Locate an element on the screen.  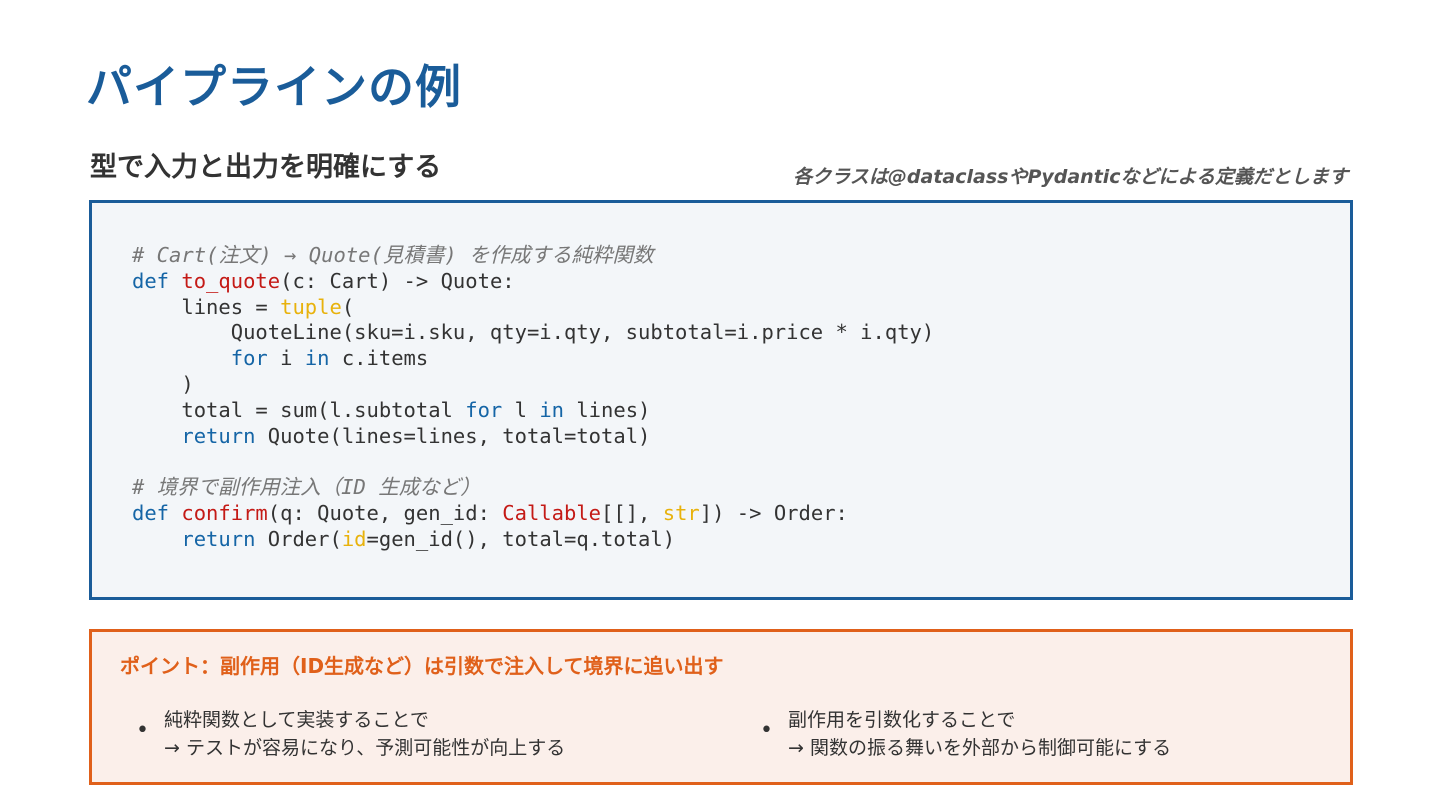
definition-note: 各クラスは@dataclassやPydanticなどによる定義だとします is located at coordinates (1070, 177).